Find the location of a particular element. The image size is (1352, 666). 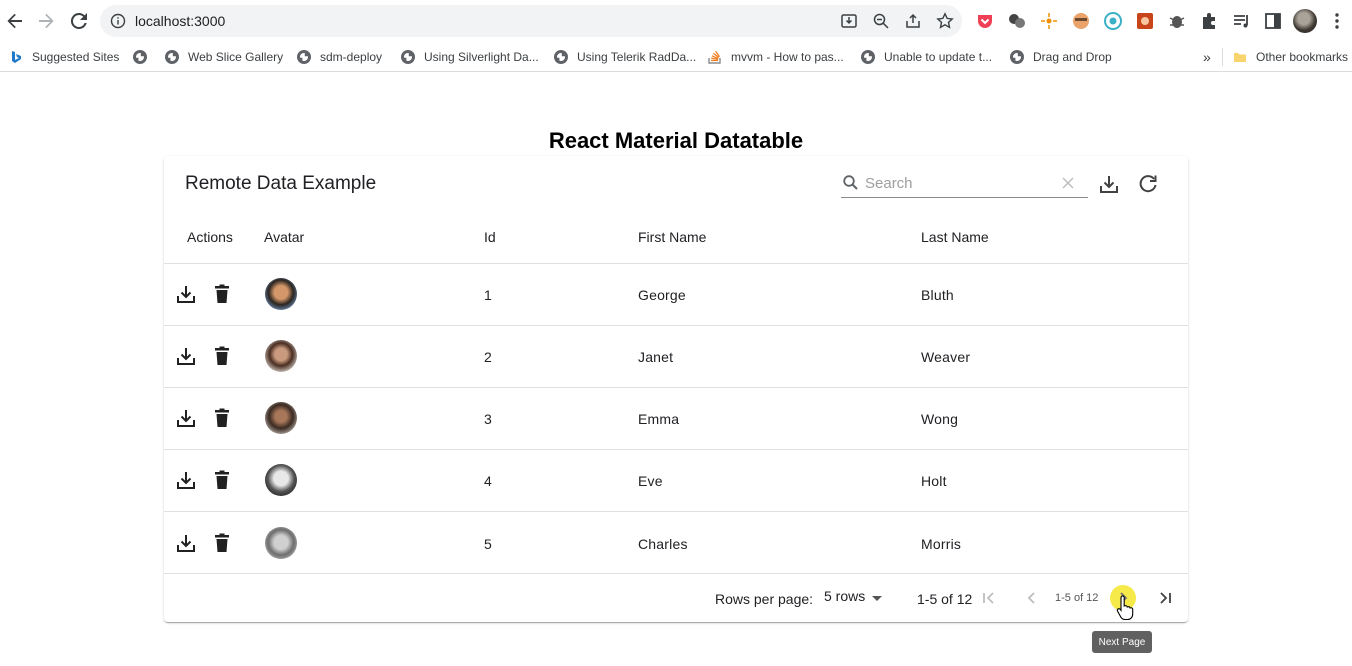

chevron-left-icon is located at coordinates (1031, 598).